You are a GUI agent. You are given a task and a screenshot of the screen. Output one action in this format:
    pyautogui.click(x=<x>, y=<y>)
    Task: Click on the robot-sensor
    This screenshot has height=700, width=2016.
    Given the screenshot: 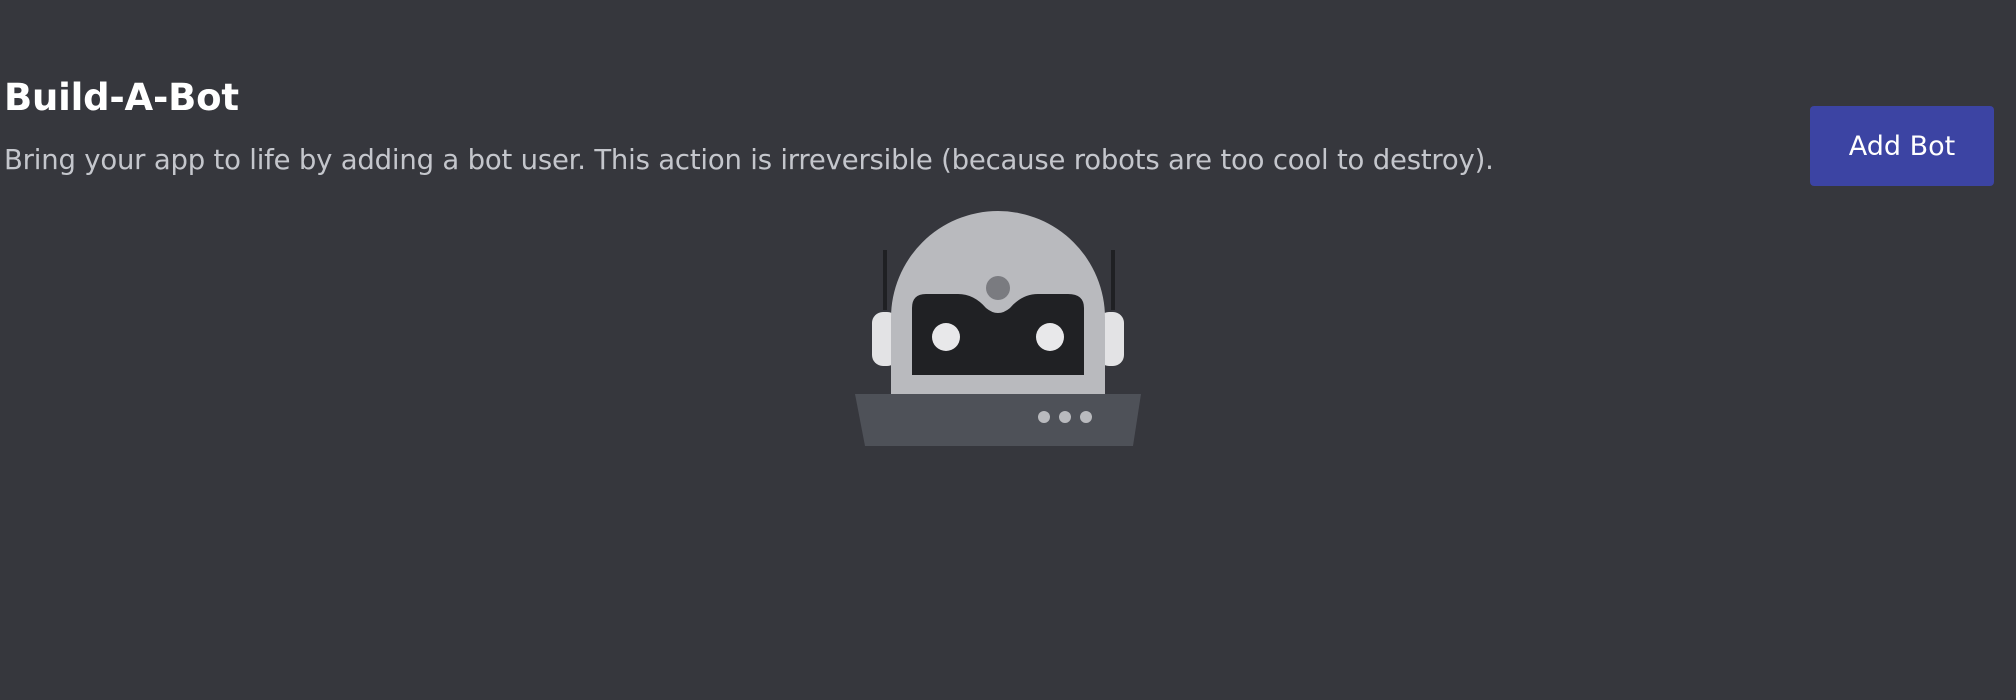 What is the action you would take?
    pyautogui.click(x=998, y=288)
    